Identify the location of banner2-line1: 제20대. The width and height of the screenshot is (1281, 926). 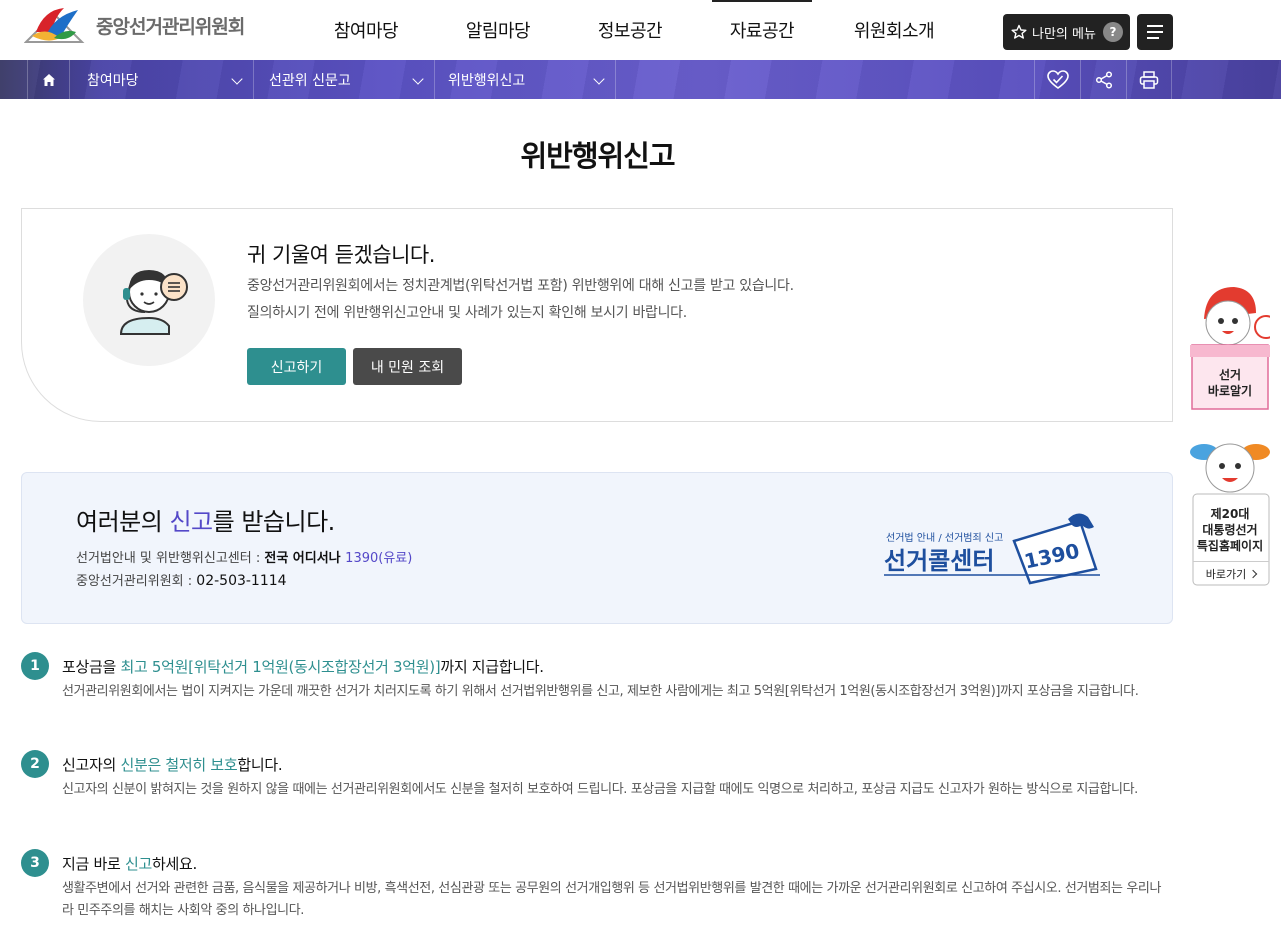
(1230, 514).